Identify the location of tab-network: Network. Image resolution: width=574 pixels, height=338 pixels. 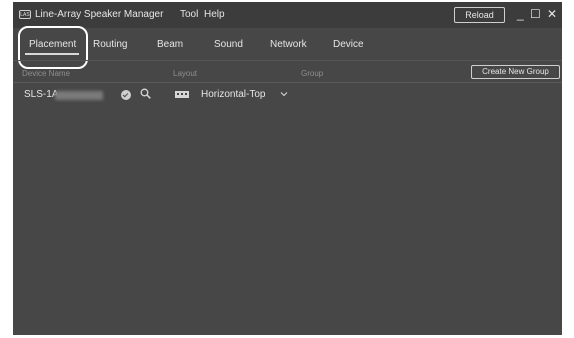
(288, 44).